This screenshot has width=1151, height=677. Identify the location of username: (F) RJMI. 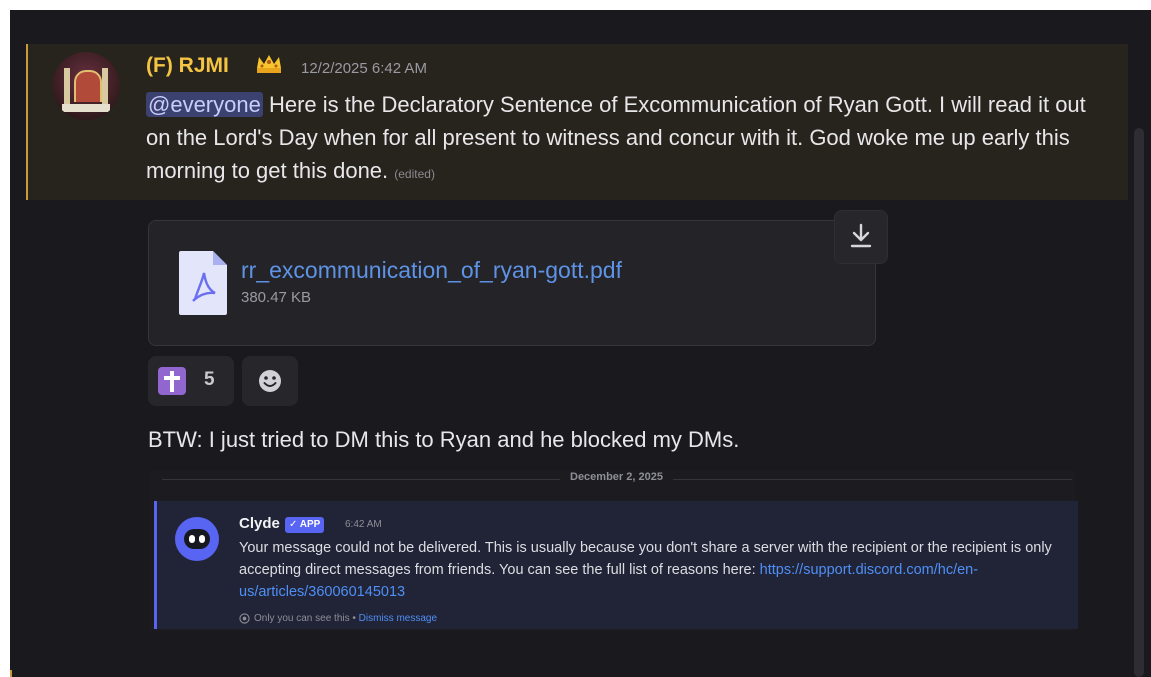
(187, 66).